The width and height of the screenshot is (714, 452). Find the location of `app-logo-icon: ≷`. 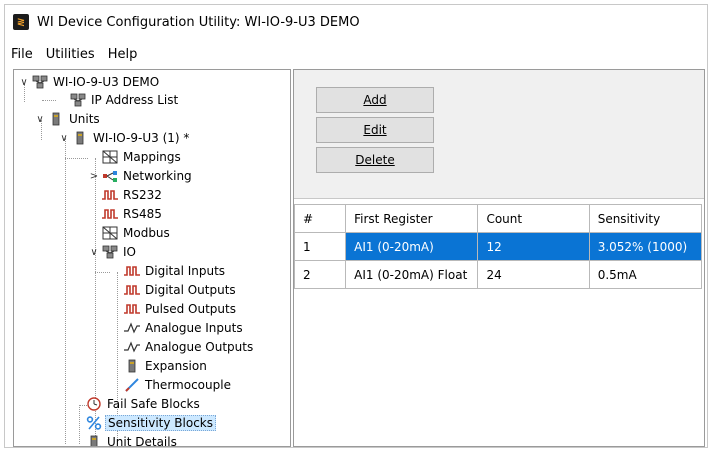

app-logo-icon: ≷ is located at coordinates (21, 22).